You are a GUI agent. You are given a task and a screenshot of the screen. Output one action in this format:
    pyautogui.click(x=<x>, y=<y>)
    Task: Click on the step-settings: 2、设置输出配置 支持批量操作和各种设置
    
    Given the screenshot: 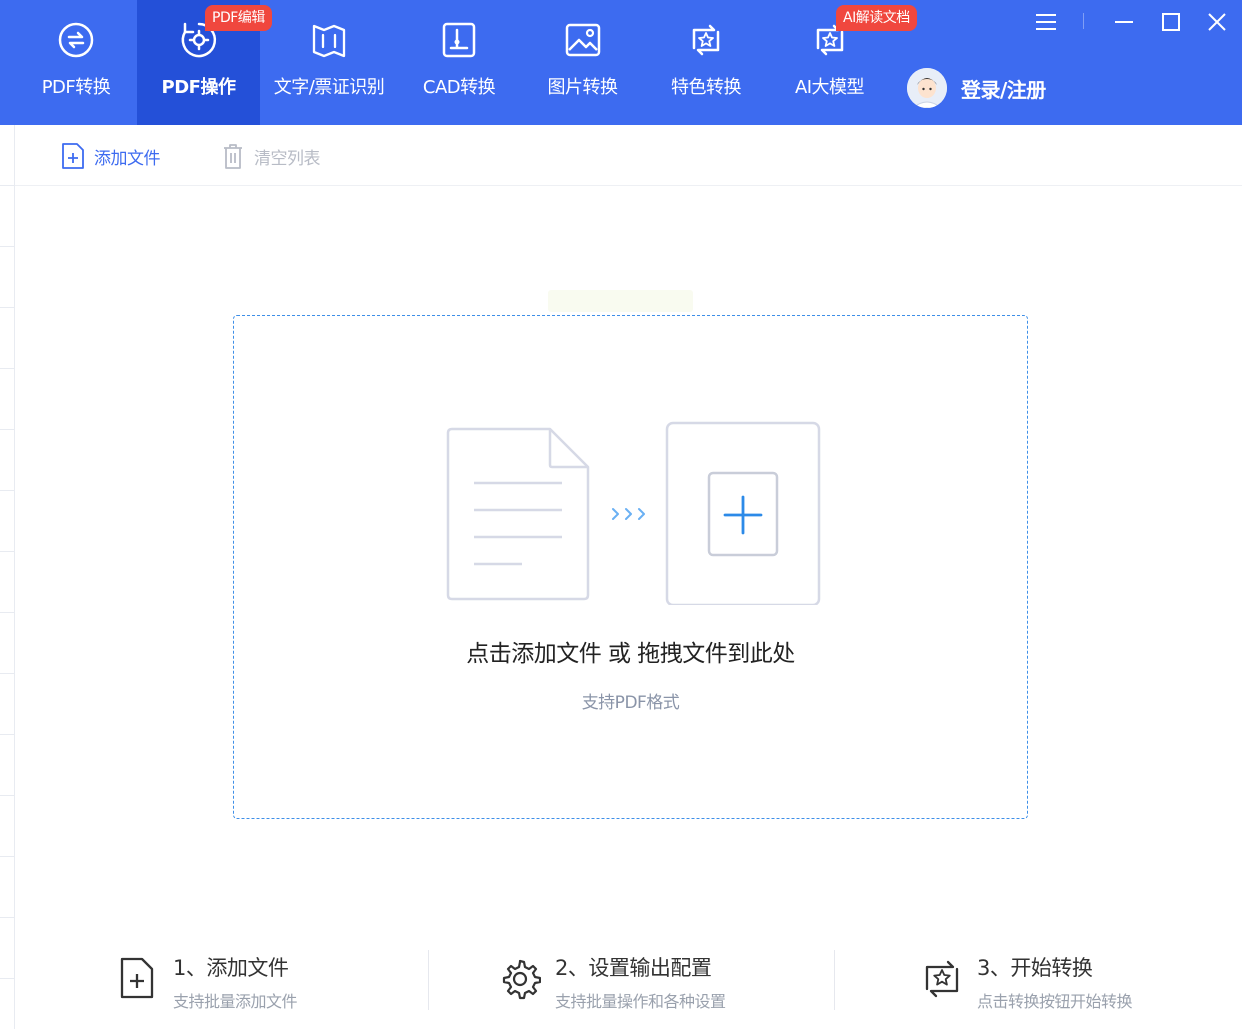 What is the action you would take?
    pyautogui.click(x=612, y=981)
    